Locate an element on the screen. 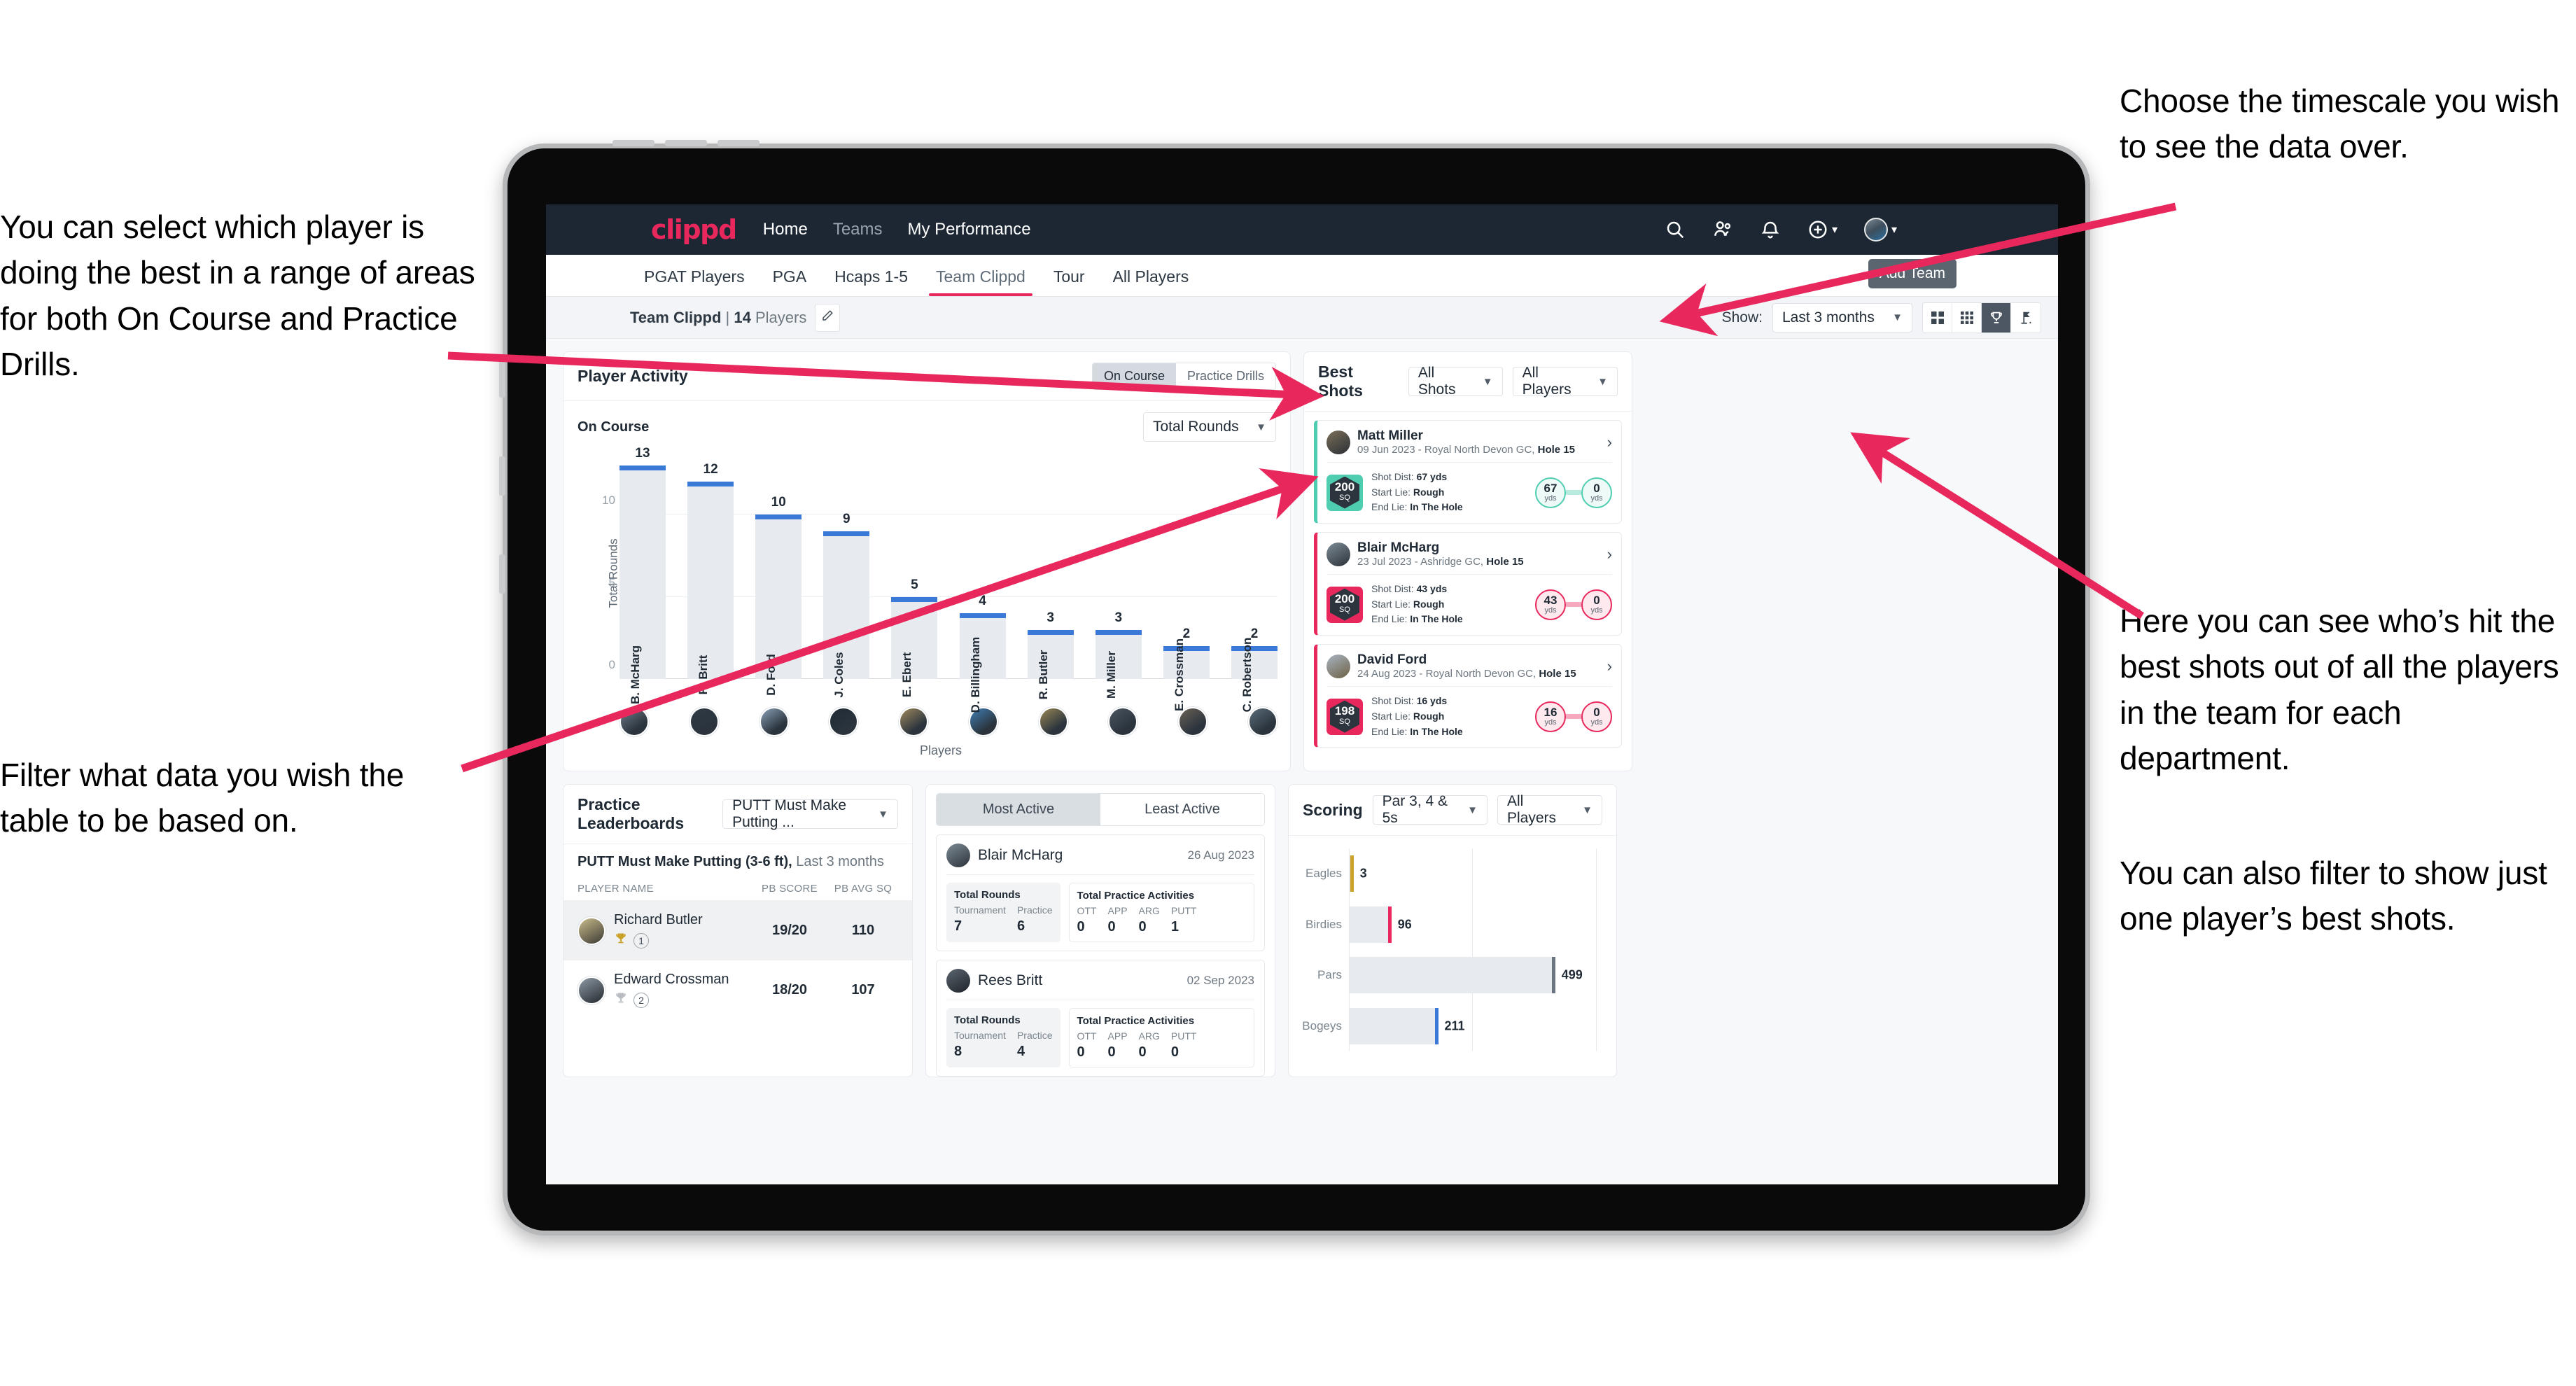 Image resolution: width=2576 pixels, height=1386 pixels. nav-link-teams: Teams is located at coordinates (858, 229).